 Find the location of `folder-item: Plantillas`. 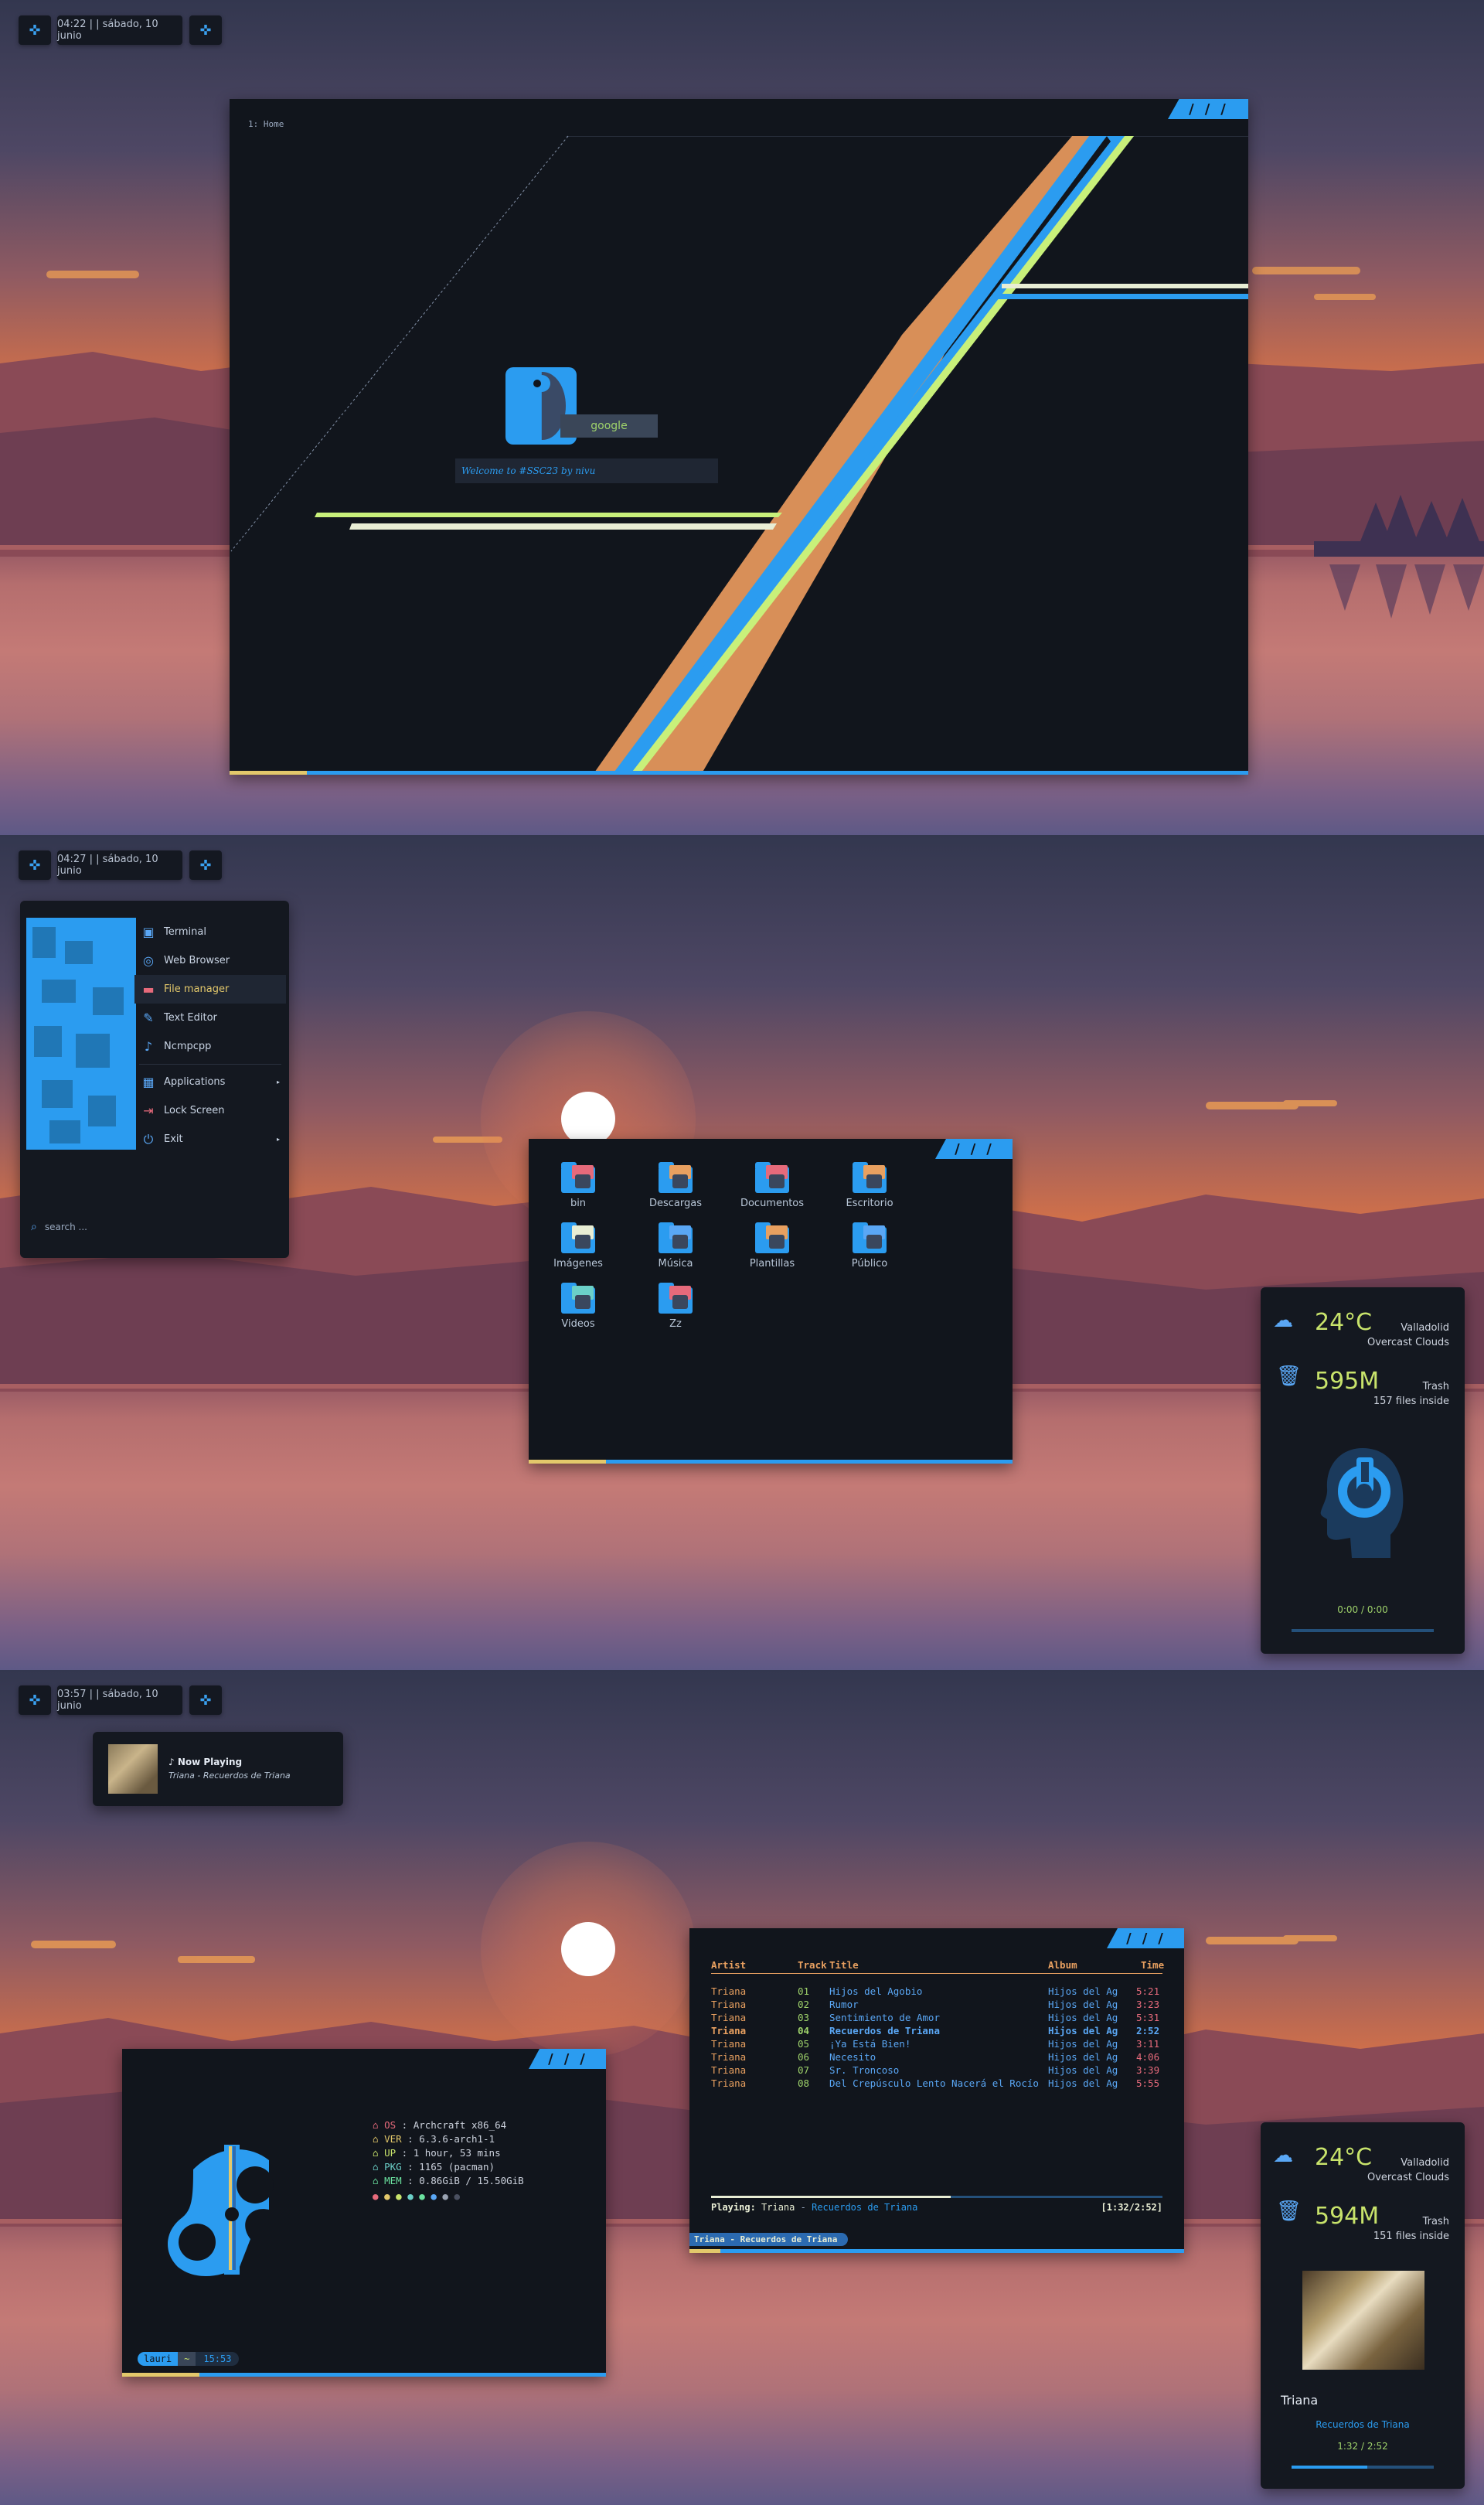

folder-item: Plantillas is located at coordinates (772, 1246).